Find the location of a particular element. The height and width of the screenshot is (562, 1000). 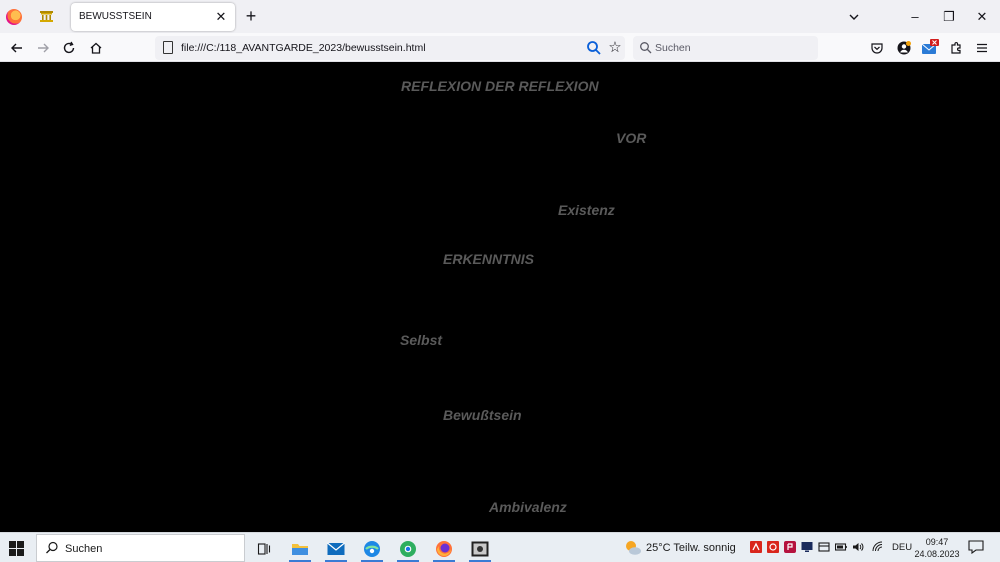

app-tray-icon is located at coordinates (790, 547).